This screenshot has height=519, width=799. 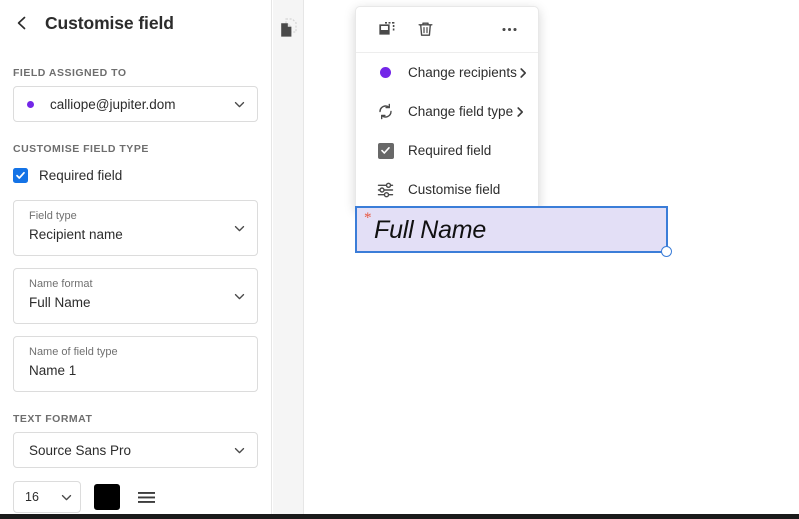 I want to click on panel-header: Customise field, so click(x=135, y=23).